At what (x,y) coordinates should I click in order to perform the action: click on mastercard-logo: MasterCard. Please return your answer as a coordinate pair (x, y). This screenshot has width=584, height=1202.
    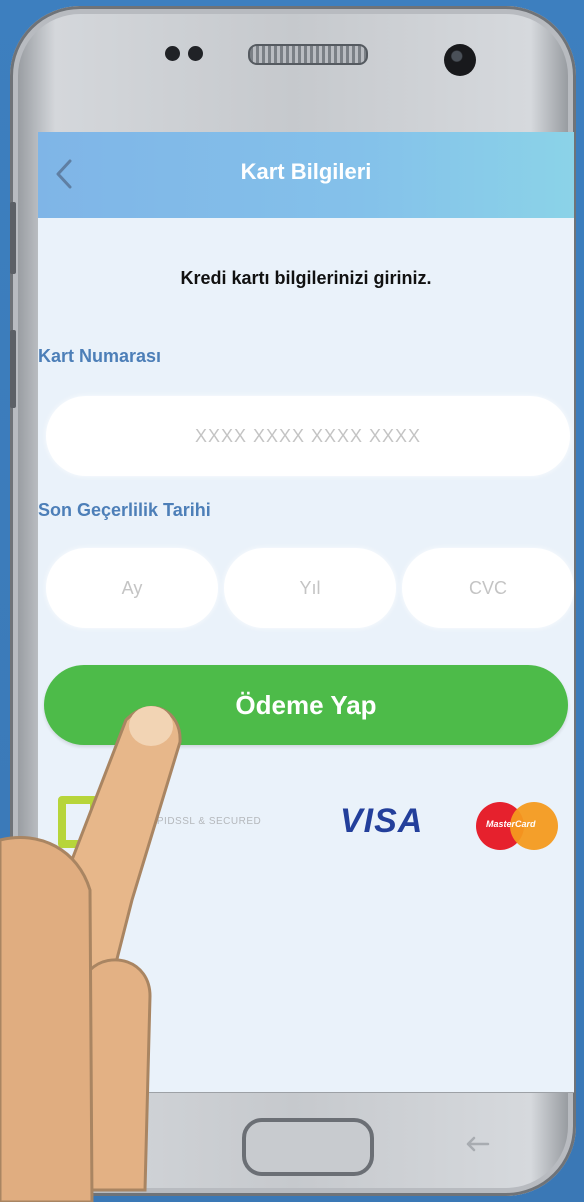
    Looking at the image, I should click on (517, 826).